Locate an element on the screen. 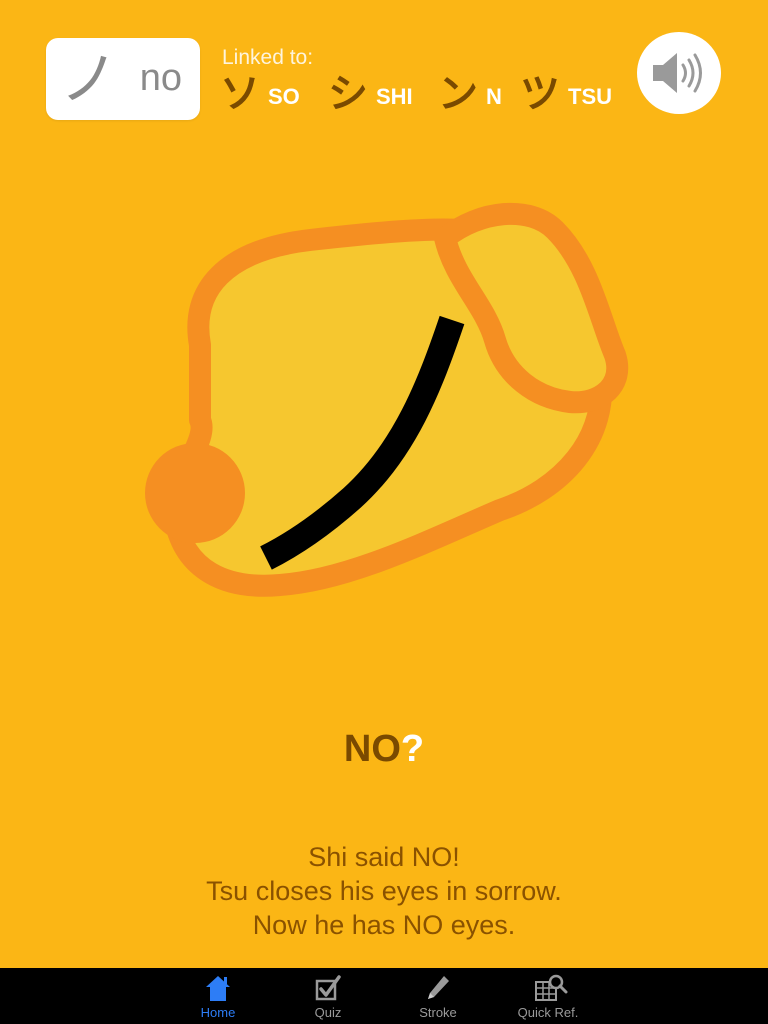 This screenshot has height=1024, width=768. linked-romaji: SHI is located at coordinates (394, 96).